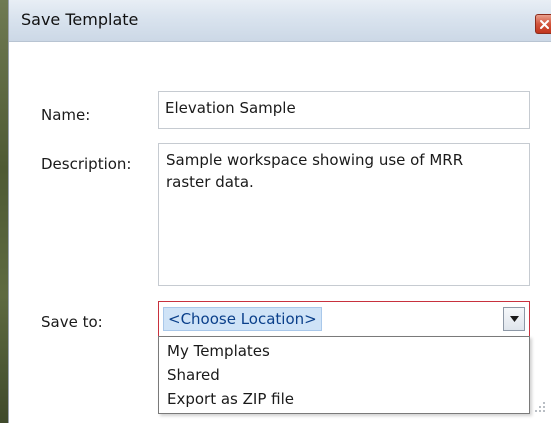 The width and height of the screenshot is (551, 423). I want to click on dialog-title: Save Template, so click(80, 19).